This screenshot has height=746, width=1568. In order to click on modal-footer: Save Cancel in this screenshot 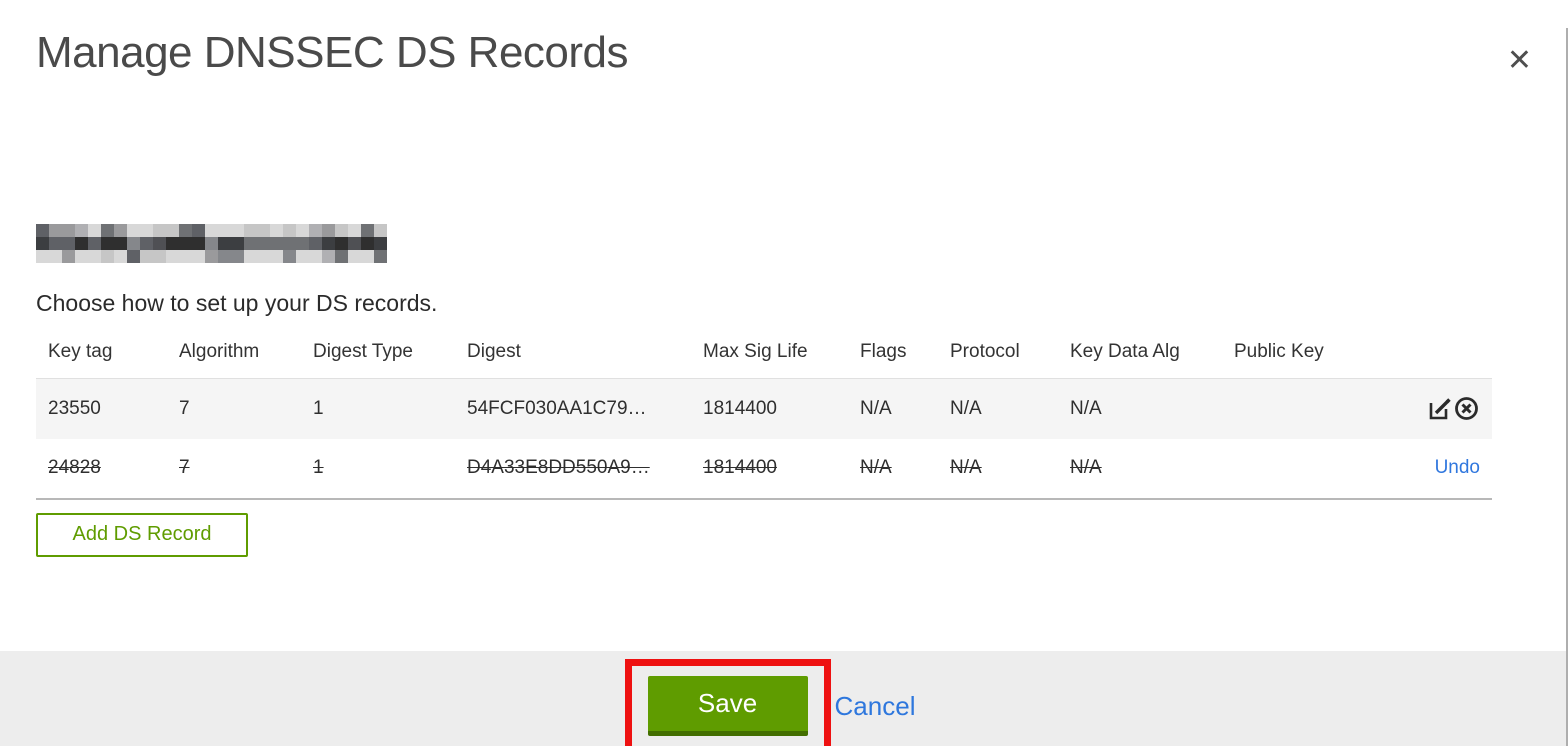, I will do `click(784, 698)`.